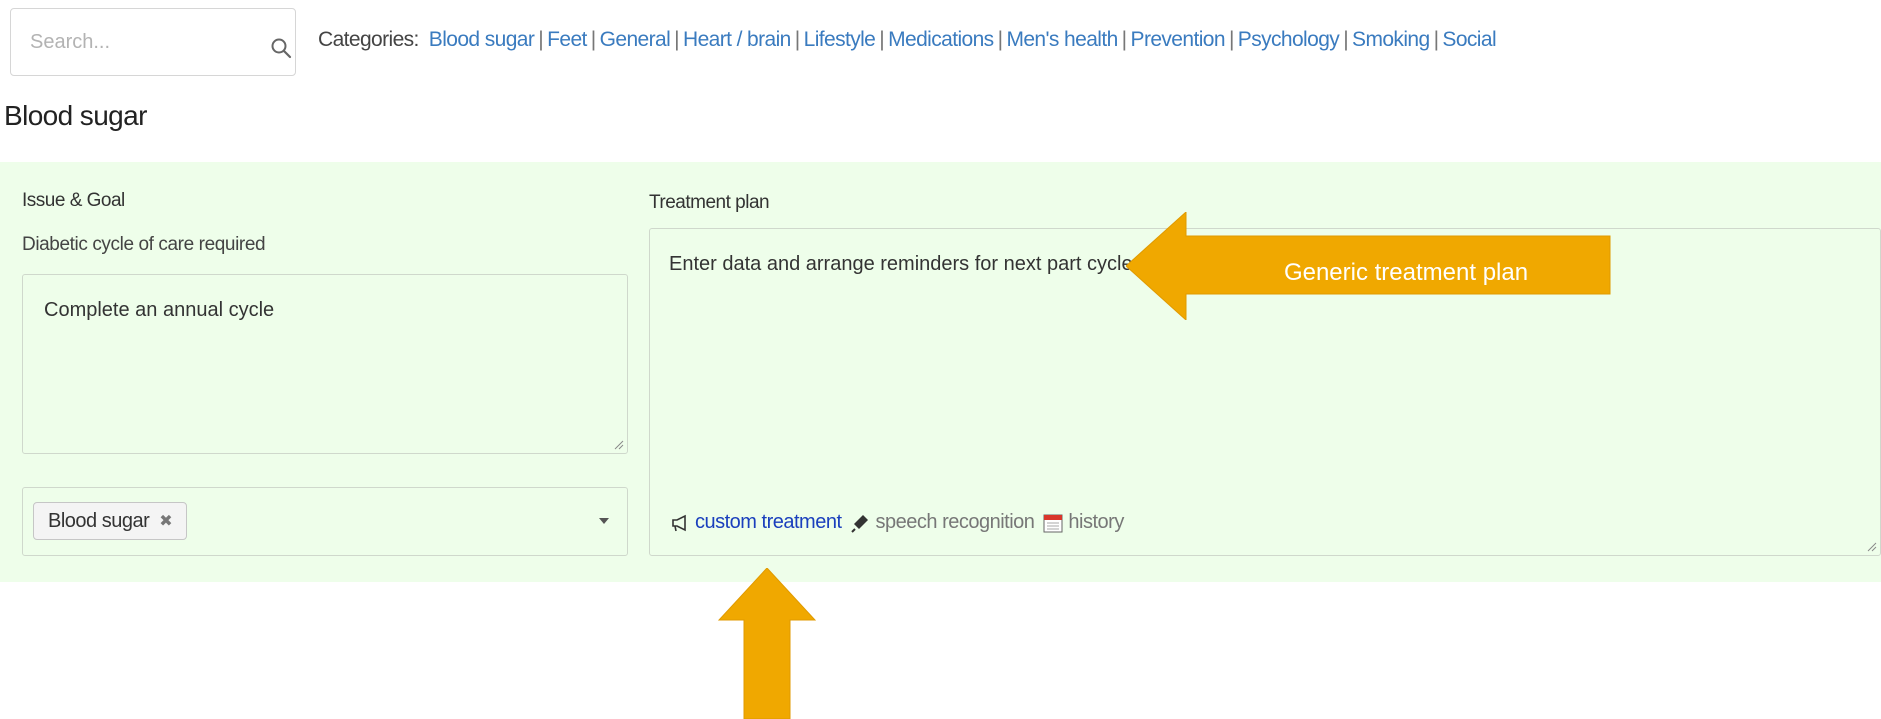 This screenshot has width=1881, height=719. I want to click on search-box, so click(153, 42).